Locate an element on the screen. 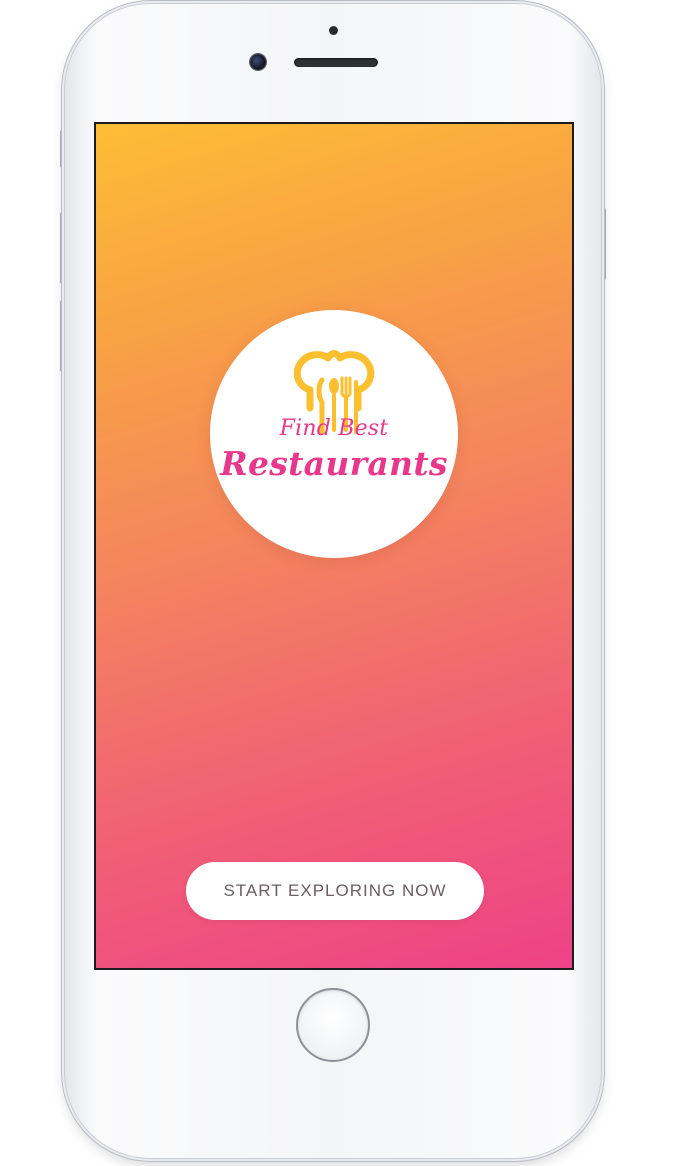 The height and width of the screenshot is (1166, 680). logo-text-find-best: Find Best is located at coordinates (334, 428).